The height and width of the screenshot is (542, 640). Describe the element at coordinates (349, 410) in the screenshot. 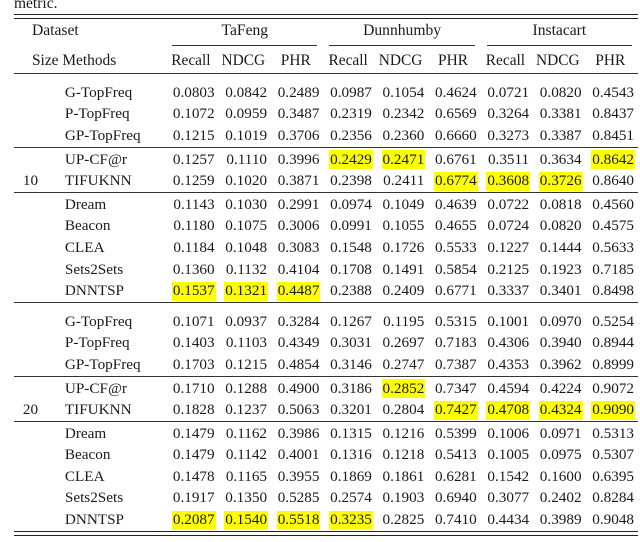

I see `metric-value-cell: 0.3201` at that location.